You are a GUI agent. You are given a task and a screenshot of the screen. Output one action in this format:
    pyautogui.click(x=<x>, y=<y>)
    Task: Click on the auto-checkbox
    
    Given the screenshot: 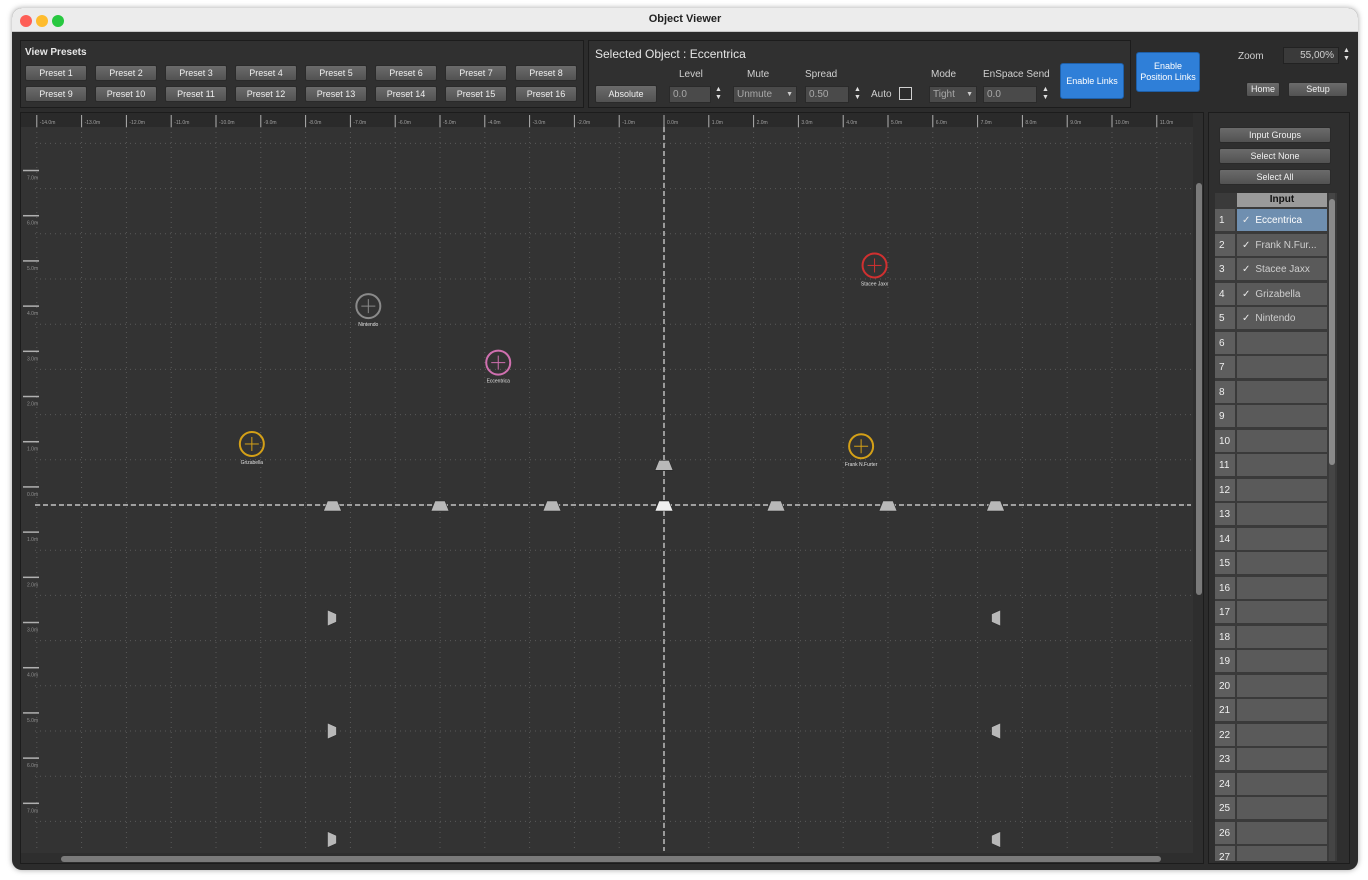 What is the action you would take?
    pyautogui.click(x=905, y=93)
    